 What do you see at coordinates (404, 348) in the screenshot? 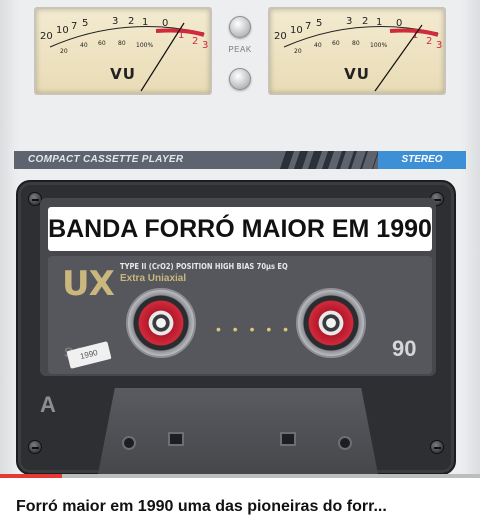
I see `tape-length: 90` at bounding box center [404, 348].